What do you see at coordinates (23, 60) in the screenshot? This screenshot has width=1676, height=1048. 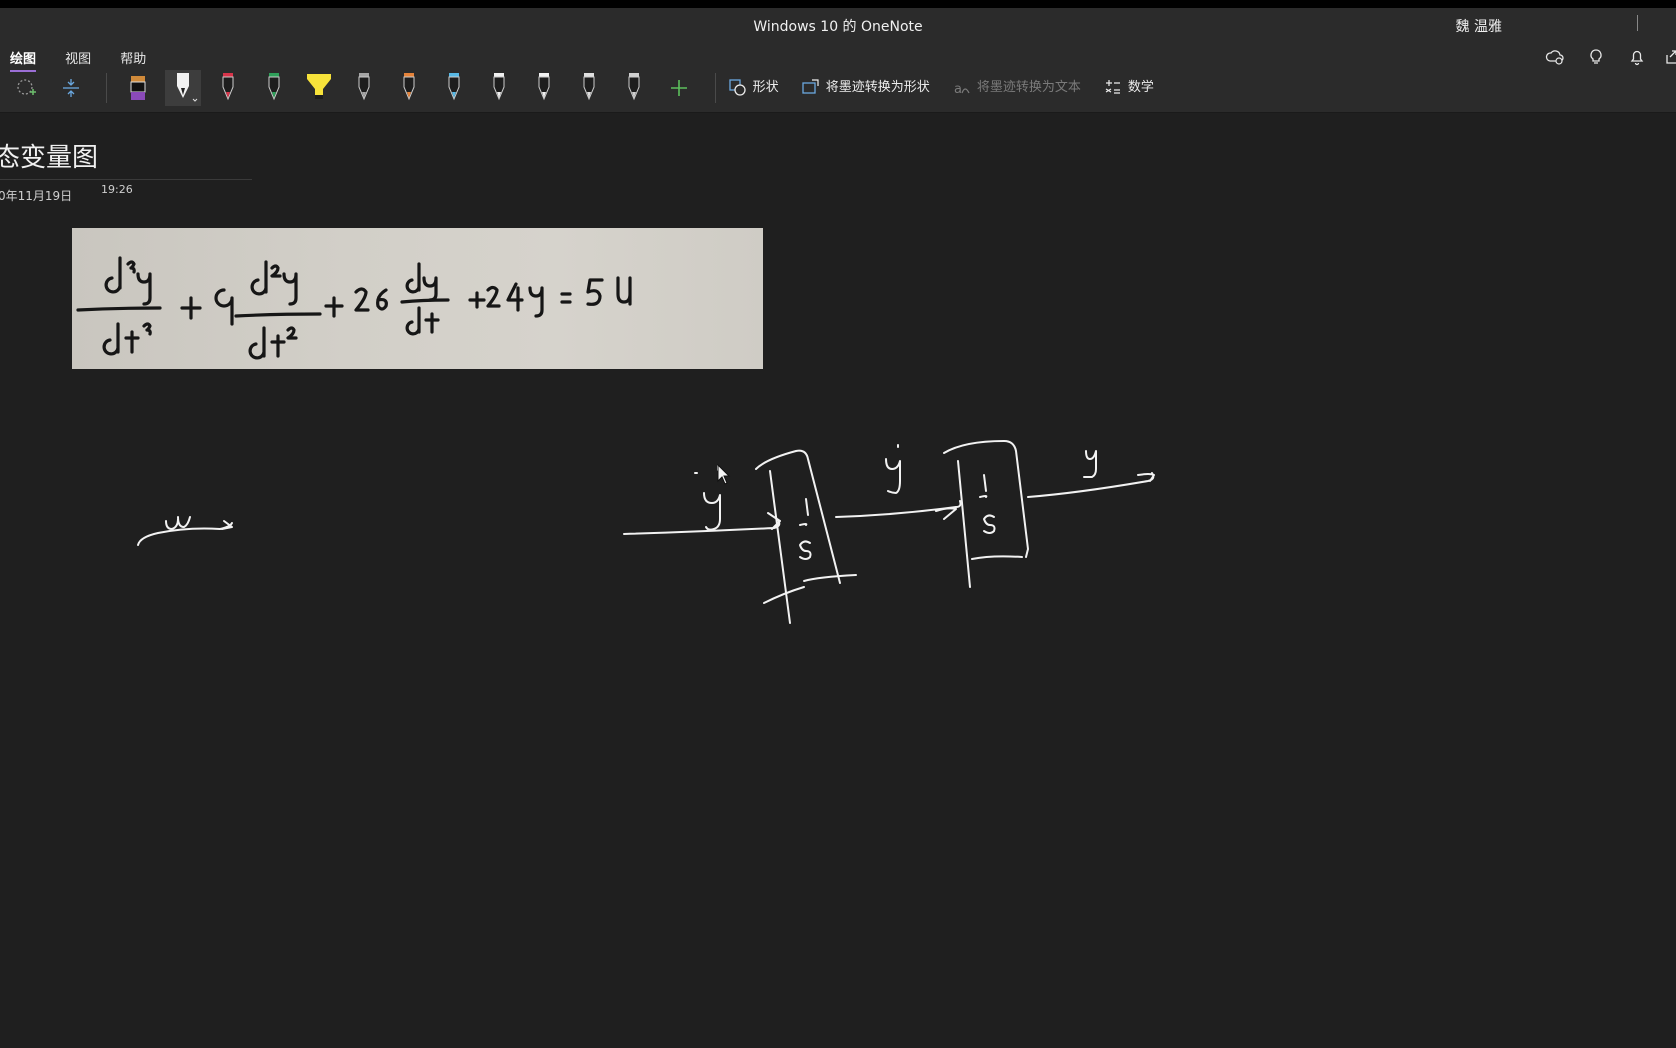 I see `tab-draw: 绘图` at bounding box center [23, 60].